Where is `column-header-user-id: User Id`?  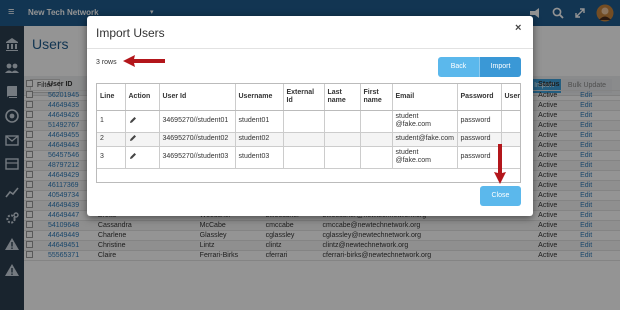
column-header-user-id: User Id is located at coordinates (197, 97).